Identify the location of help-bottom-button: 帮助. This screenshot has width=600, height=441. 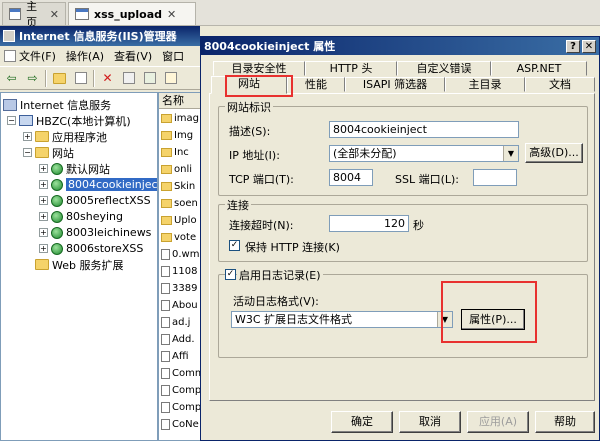
(565, 422).